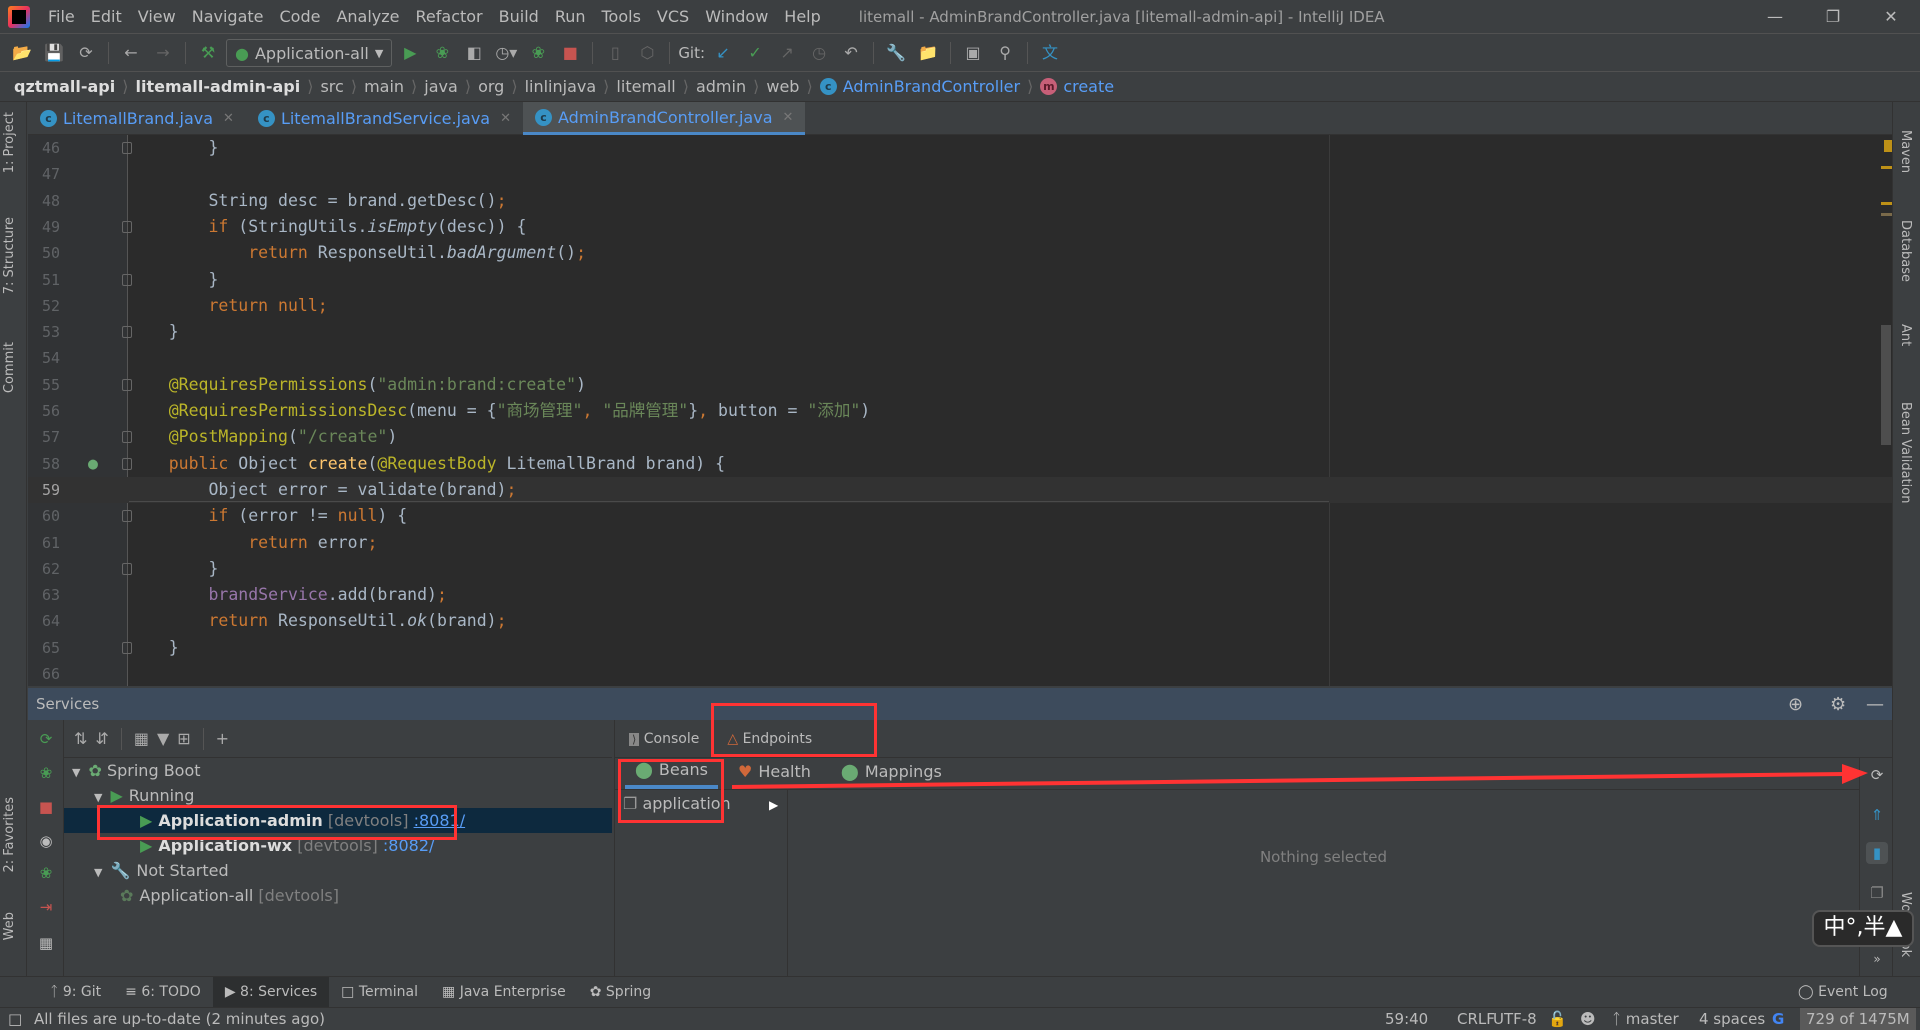 The image size is (1920, 1030). Describe the element at coordinates (9, 255) in the screenshot. I see `tool-window-structure: 7: Structure` at that location.